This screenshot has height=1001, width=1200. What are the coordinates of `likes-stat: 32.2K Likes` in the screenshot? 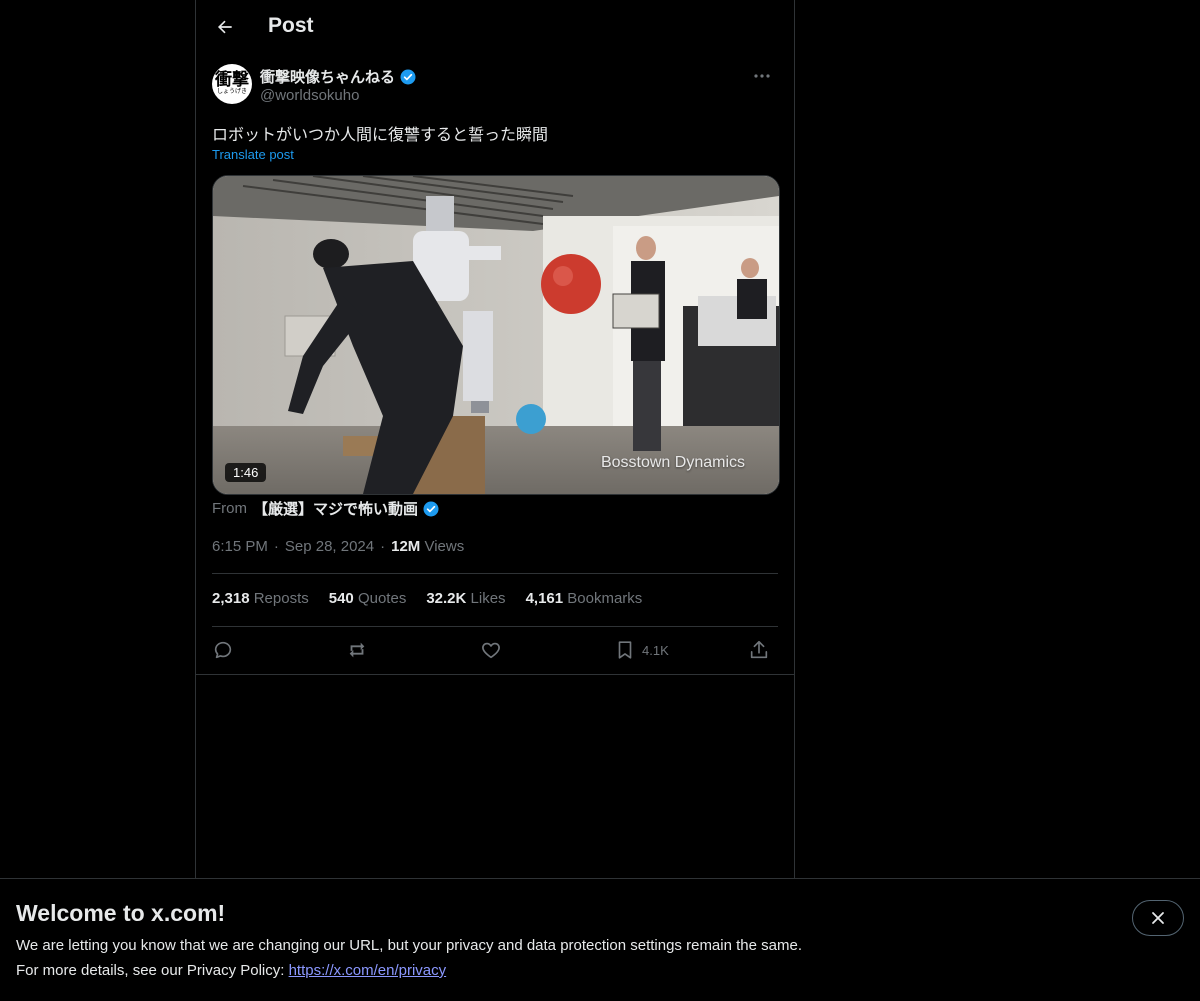 It's located at (465, 598).